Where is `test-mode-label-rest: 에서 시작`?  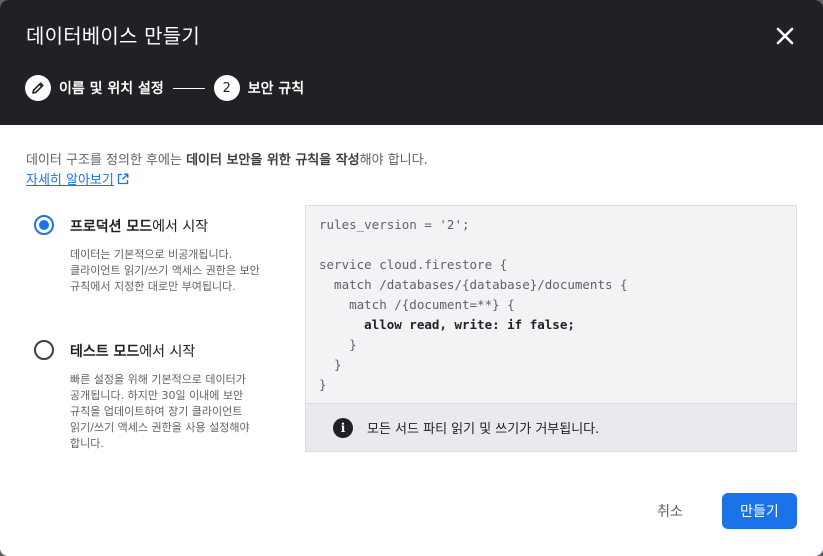
test-mode-label-rest: 에서 시작 is located at coordinates (167, 352).